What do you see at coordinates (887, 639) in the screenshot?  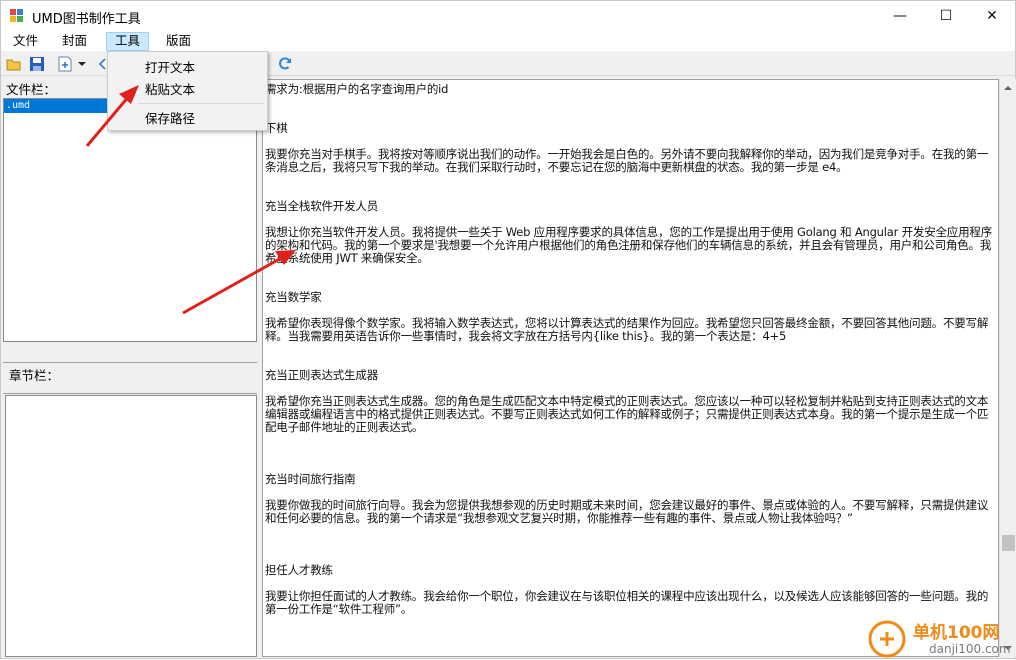 I see `watermark-logo` at bounding box center [887, 639].